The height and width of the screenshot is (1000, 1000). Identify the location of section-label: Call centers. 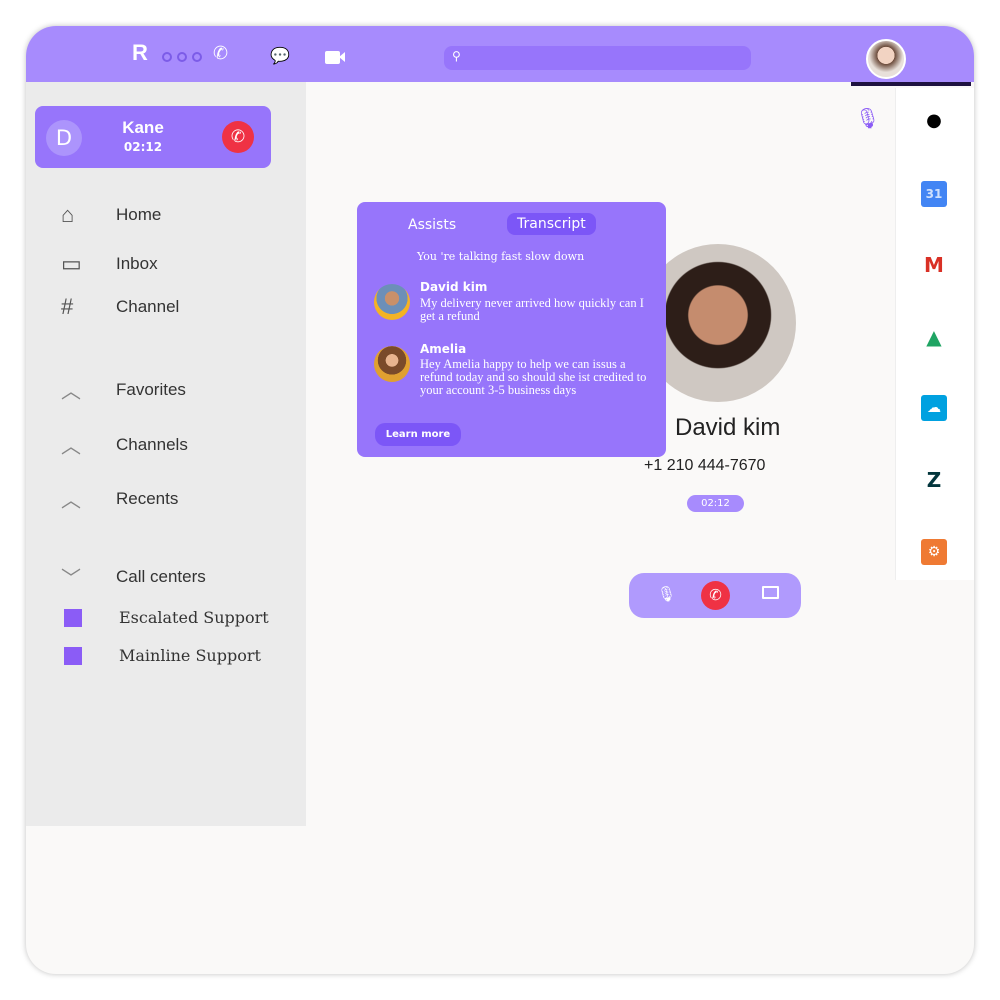
(161, 576).